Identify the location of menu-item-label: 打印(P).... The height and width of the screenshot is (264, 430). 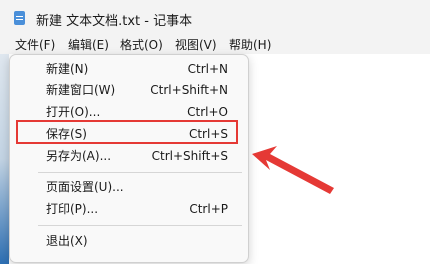
(72, 209).